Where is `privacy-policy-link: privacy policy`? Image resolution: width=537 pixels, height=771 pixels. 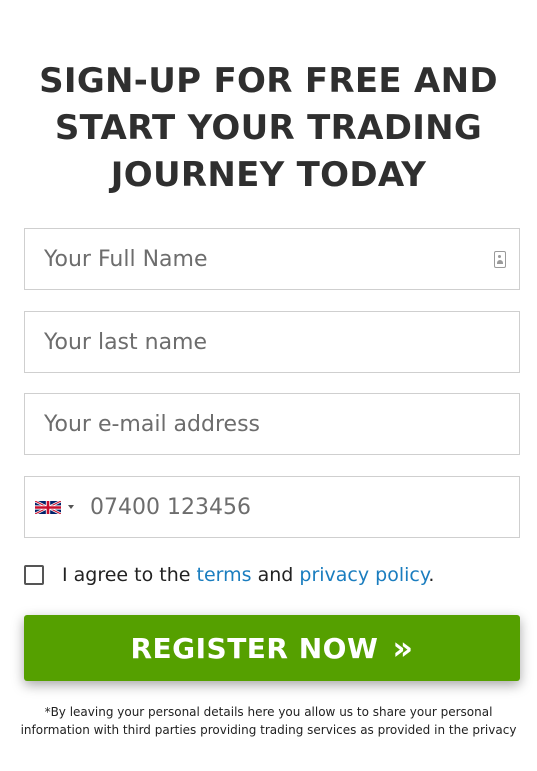
privacy-policy-link: privacy policy is located at coordinates (363, 575).